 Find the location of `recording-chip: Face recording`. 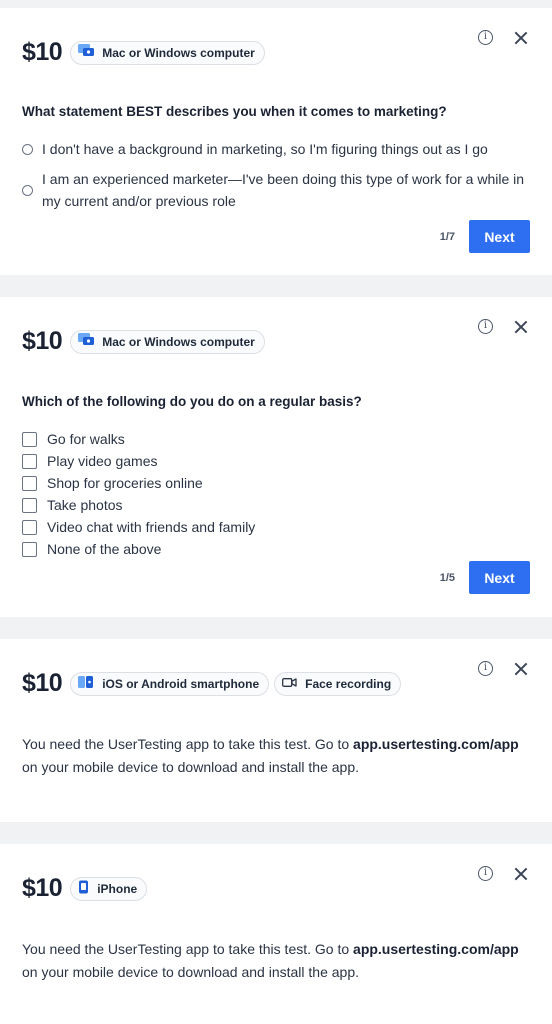

recording-chip: Face recording is located at coordinates (338, 683).